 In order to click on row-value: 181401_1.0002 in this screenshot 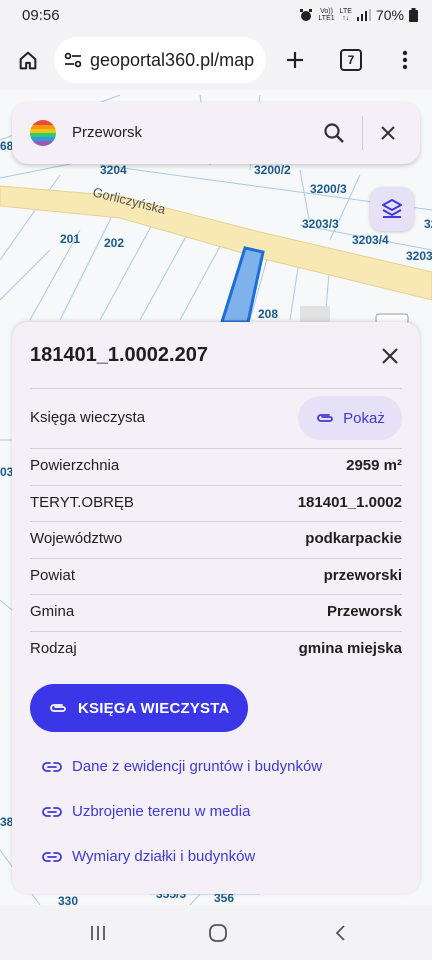, I will do `click(349, 502)`.